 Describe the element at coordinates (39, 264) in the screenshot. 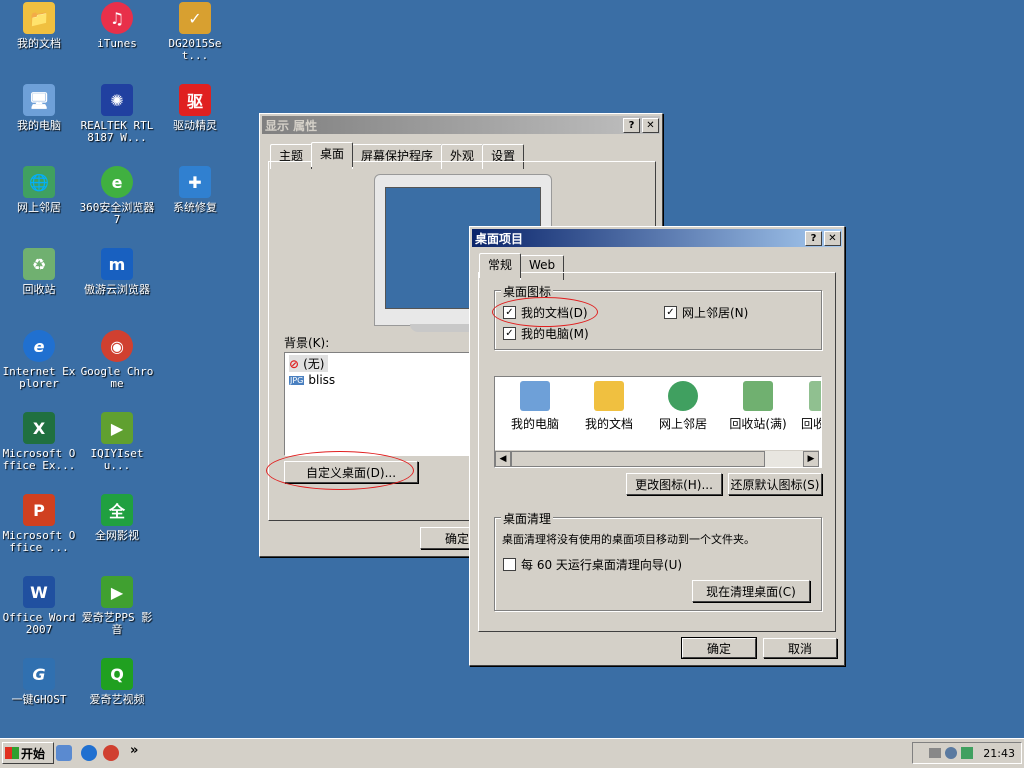

I see `recycle-bin-icon: ♻` at that location.